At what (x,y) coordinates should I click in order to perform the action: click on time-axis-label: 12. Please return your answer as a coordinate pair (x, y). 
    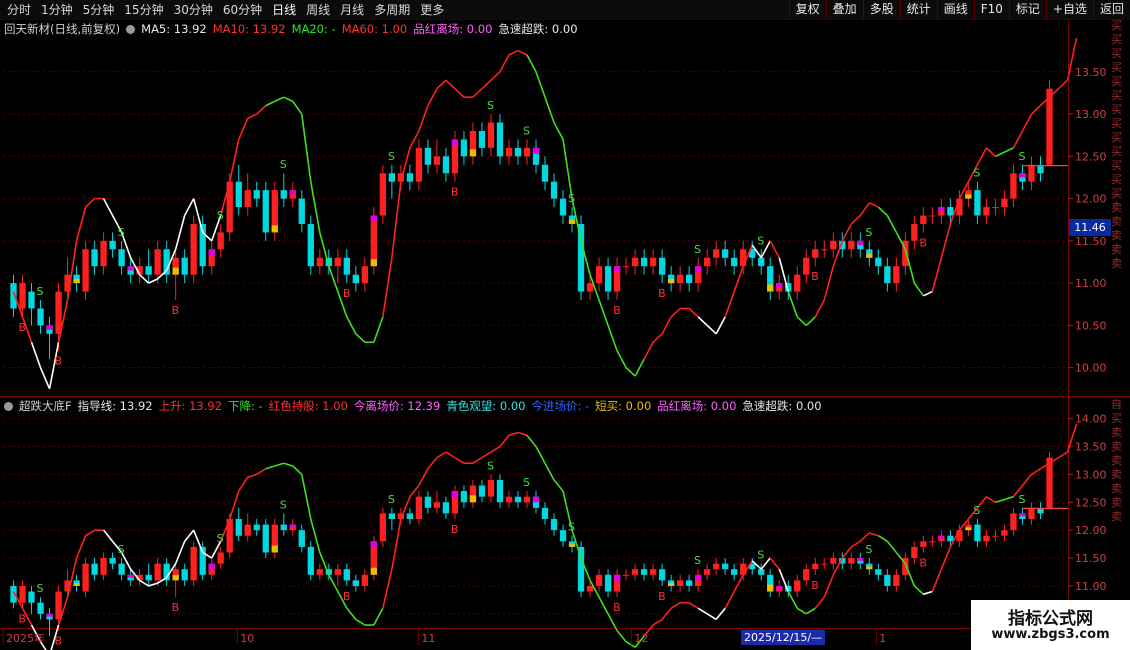
    Looking at the image, I should click on (641, 638).